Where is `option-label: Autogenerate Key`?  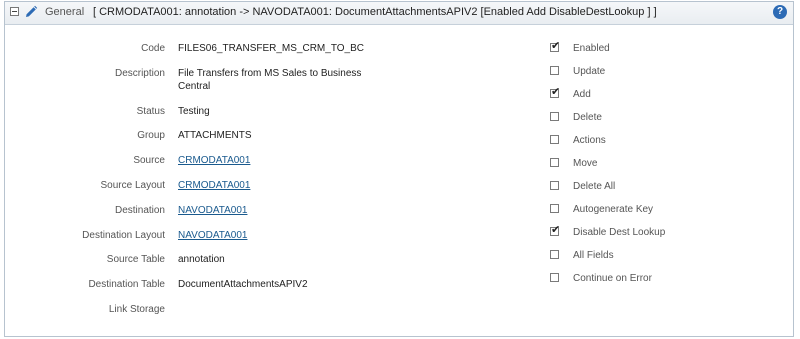
option-label: Autogenerate Key is located at coordinates (613, 209).